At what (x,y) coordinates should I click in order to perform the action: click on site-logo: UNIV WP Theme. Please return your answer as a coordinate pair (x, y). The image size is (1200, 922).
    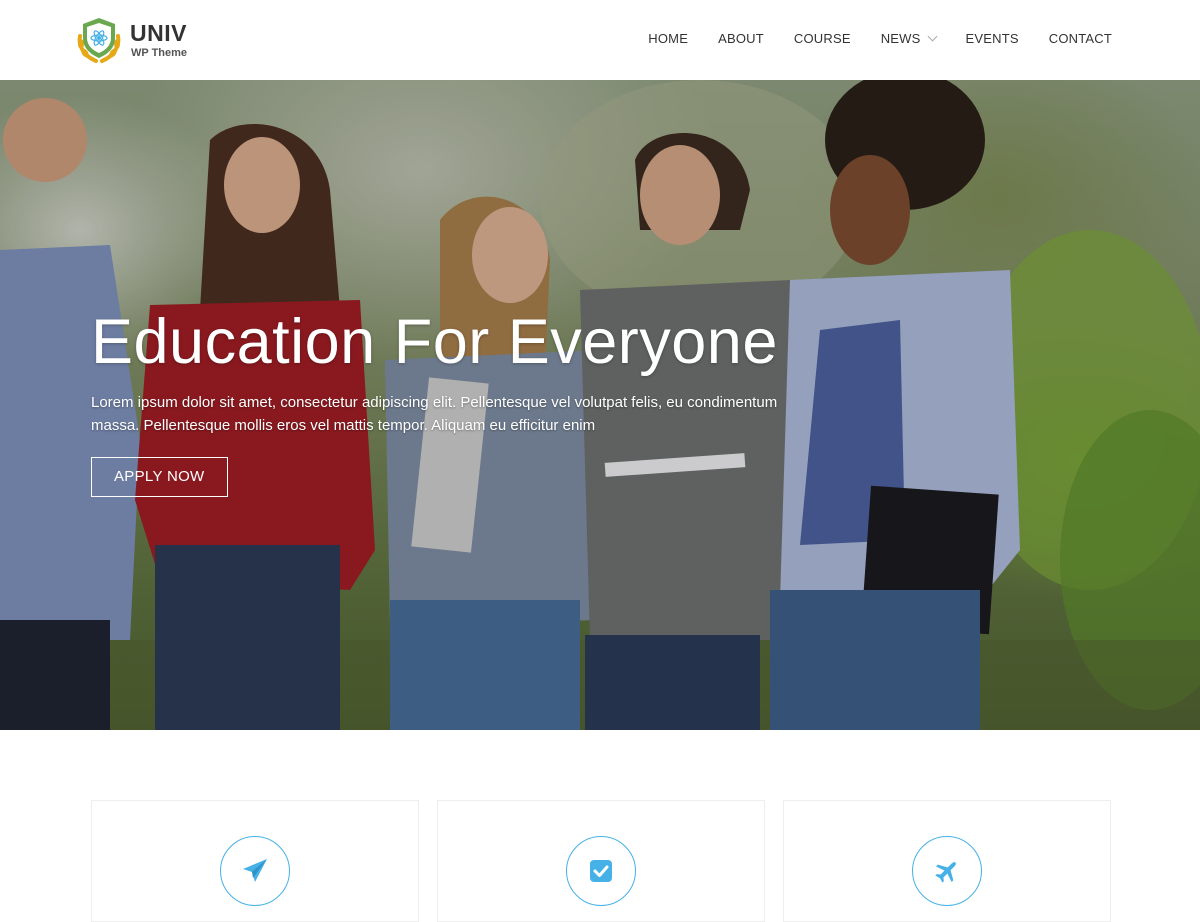
    Looking at the image, I should click on (130, 40).